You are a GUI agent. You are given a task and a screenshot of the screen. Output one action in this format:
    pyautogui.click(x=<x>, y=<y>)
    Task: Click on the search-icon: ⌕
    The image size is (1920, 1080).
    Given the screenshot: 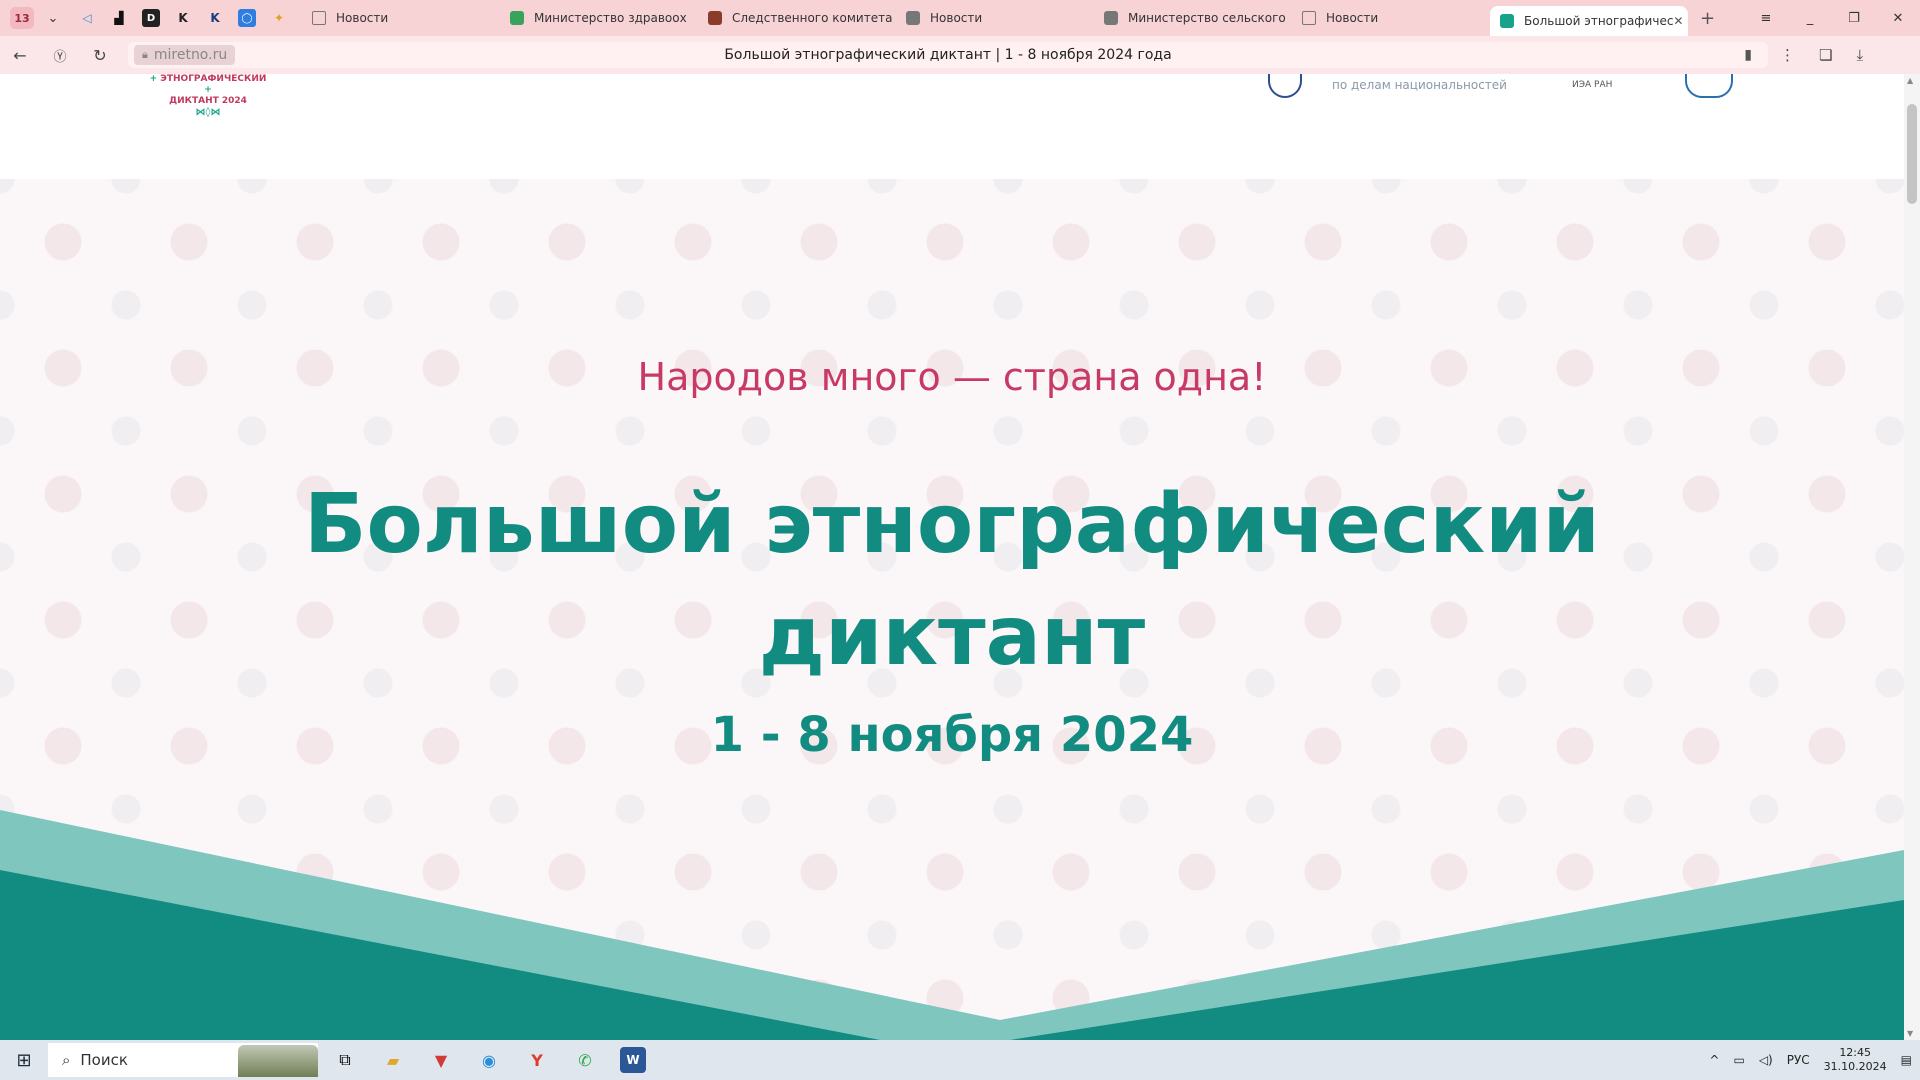 What is the action you would take?
    pyautogui.click(x=66, y=1060)
    